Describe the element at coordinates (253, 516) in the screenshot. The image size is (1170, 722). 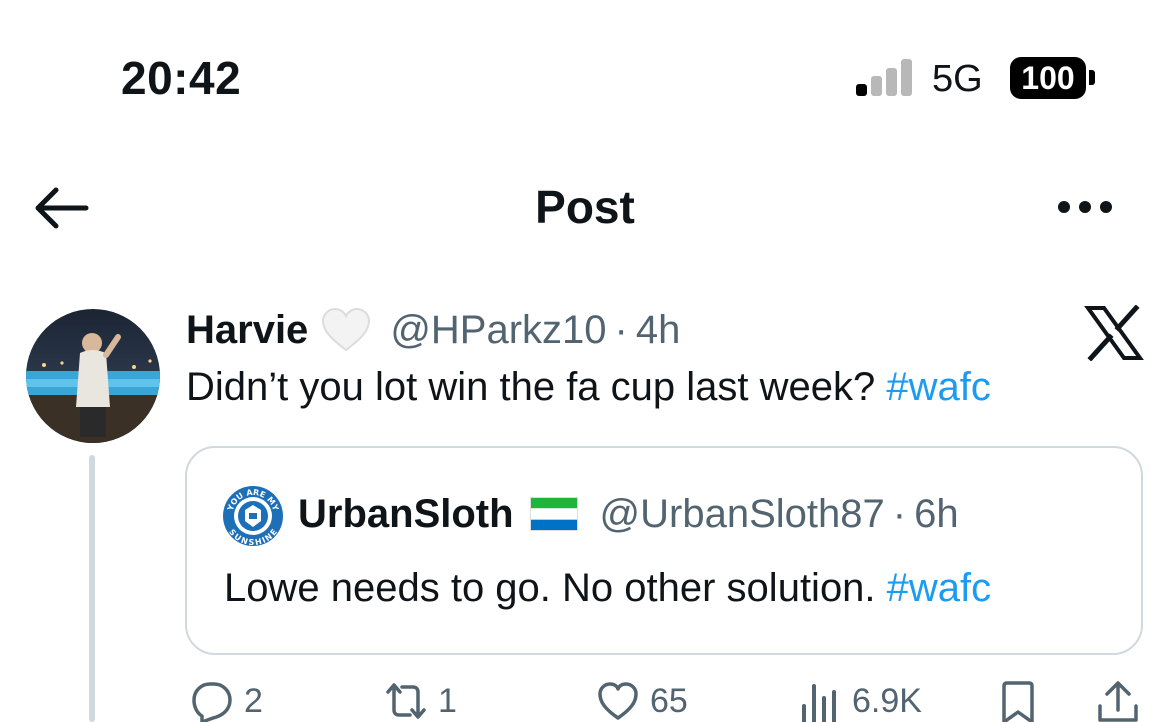
I see `quoted-author-avatar: YOU ARE MY SUNSHINE` at that location.